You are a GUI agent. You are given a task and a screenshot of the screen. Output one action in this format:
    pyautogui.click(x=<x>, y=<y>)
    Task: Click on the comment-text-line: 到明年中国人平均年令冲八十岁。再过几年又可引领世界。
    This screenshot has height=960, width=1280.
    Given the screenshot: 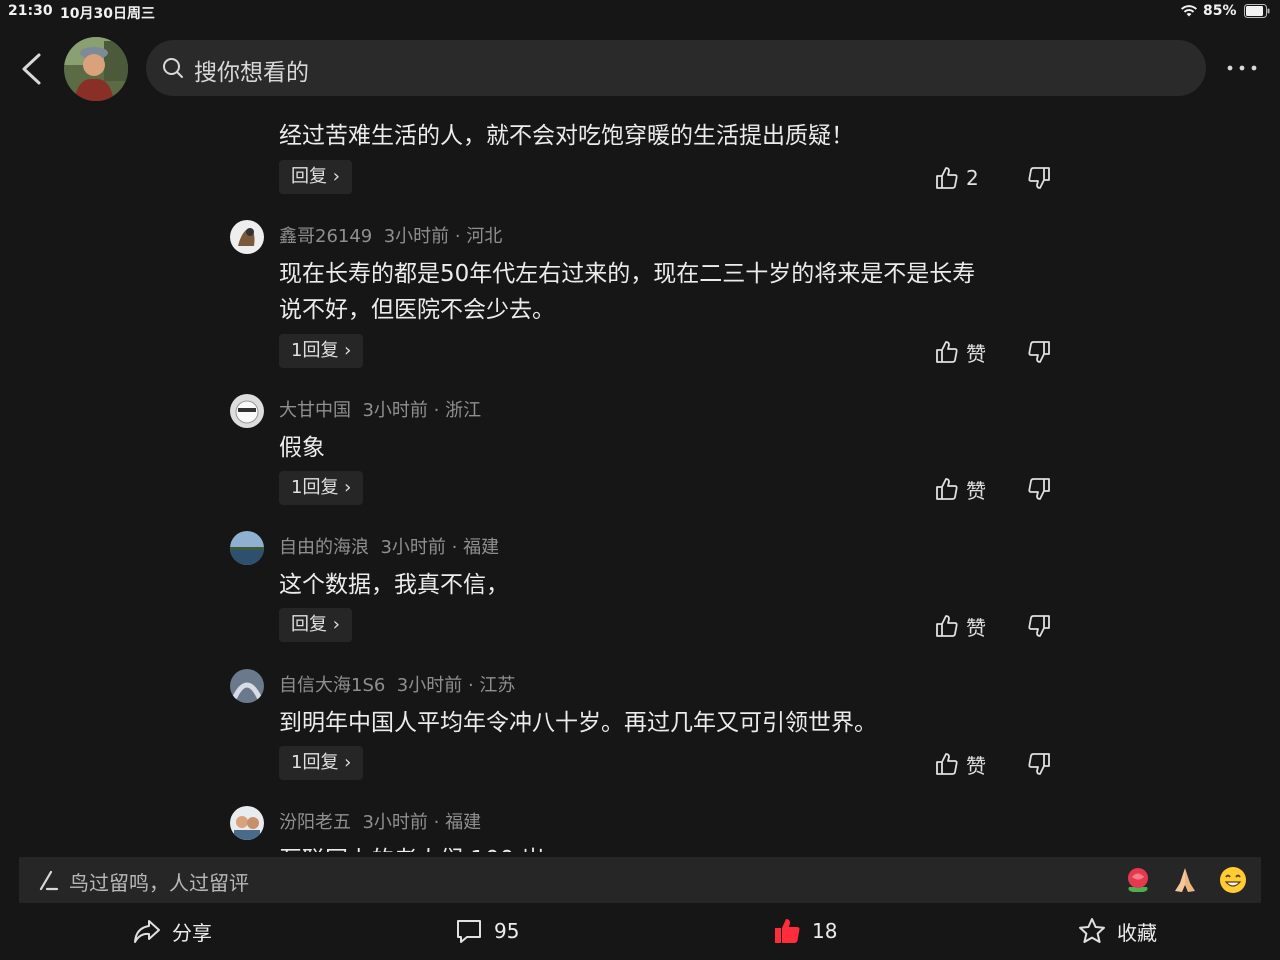 What is the action you would take?
    pyautogui.click(x=578, y=723)
    